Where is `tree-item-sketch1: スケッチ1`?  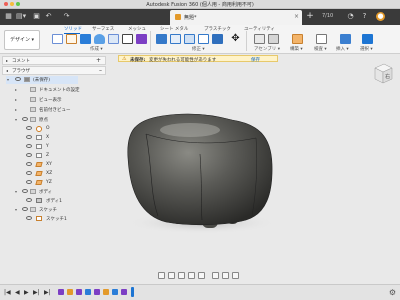 tree-item-sketch1: スケッチ1 is located at coordinates (56, 219).